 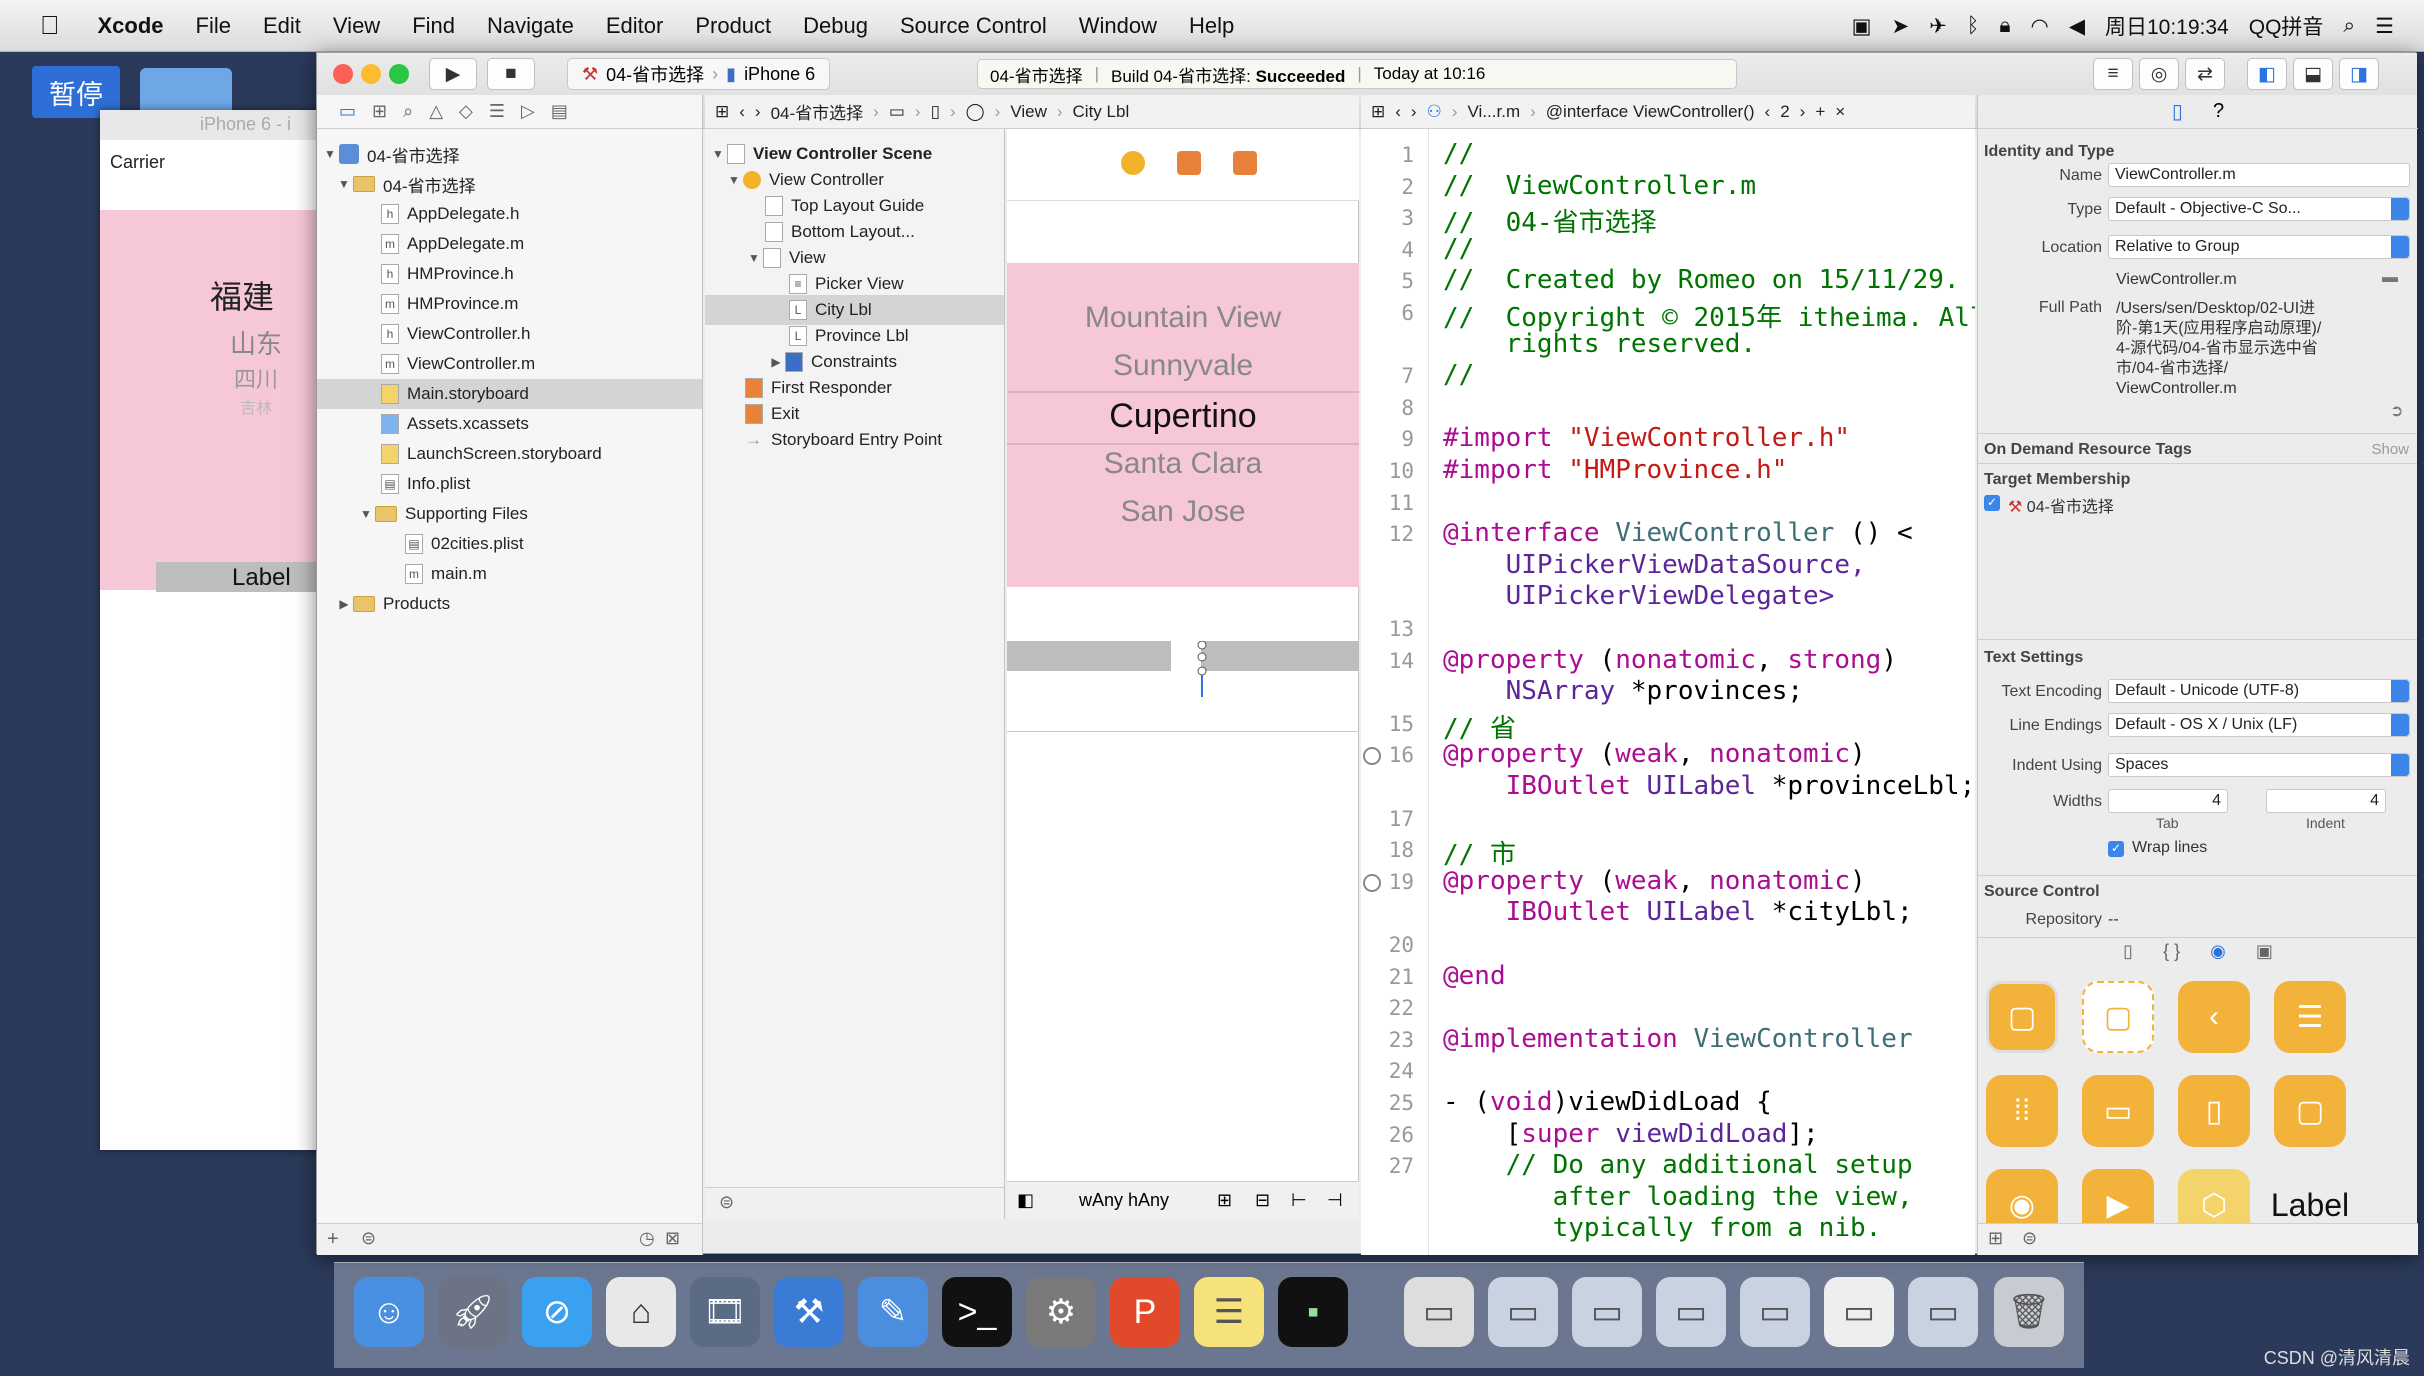 What do you see at coordinates (1599, 186) in the screenshot?
I see `code-line: // ViewController.m` at bounding box center [1599, 186].